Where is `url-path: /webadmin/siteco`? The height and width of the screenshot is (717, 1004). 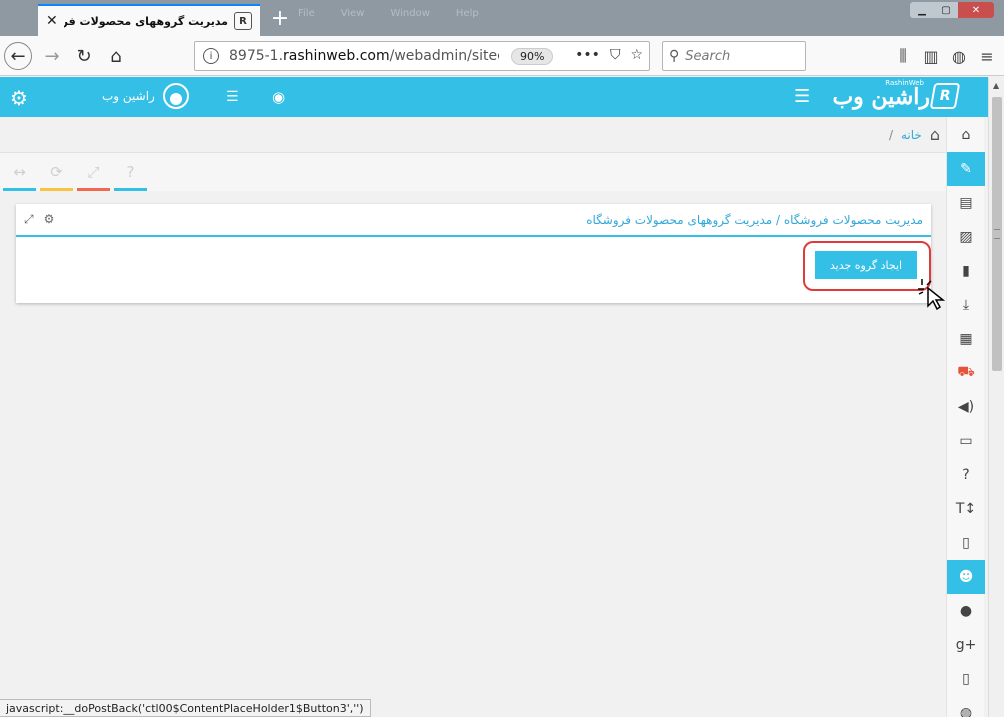 url-path: /webadmin/siteco is located at coordinates (444, 56).